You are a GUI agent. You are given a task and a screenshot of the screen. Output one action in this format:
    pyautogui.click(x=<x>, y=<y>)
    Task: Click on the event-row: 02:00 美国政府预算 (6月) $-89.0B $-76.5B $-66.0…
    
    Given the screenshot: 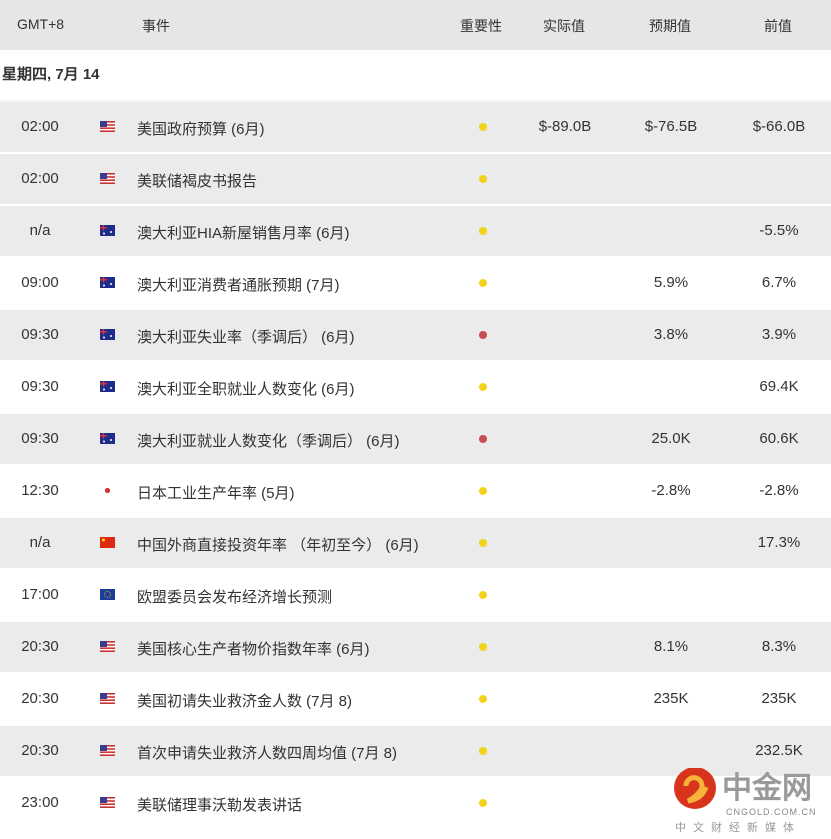 What is the action you would take?
    pyautogui.click(x=415, y=128)
    